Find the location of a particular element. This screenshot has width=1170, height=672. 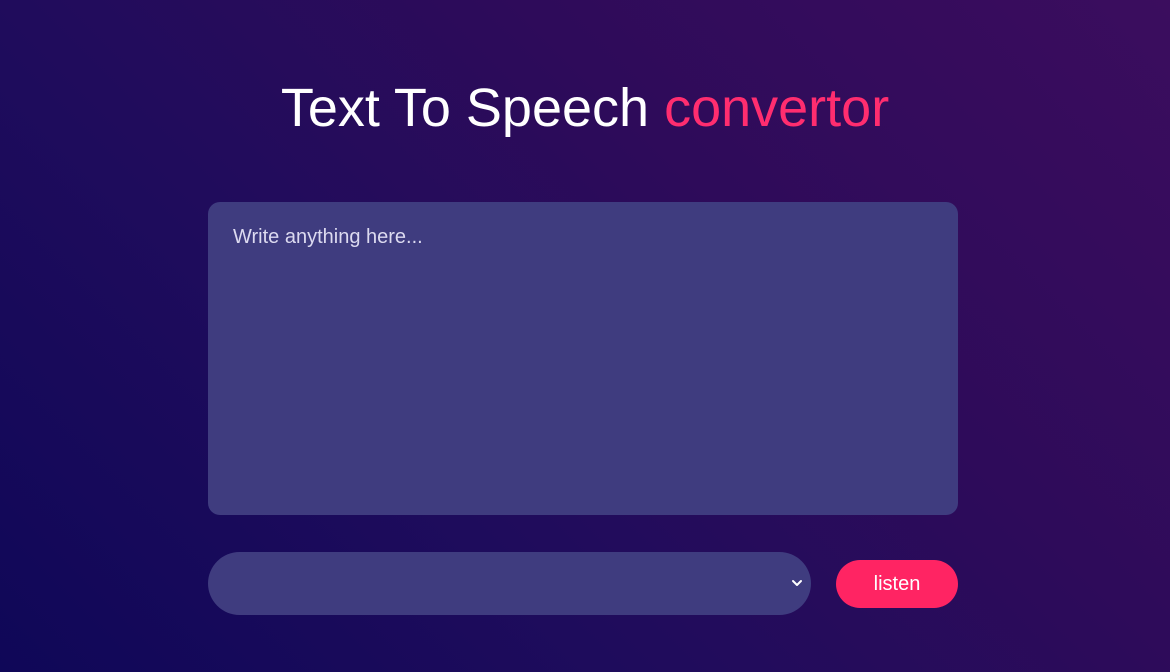

page-title: Text To Speech convertor is located at coordinates (585, 108).